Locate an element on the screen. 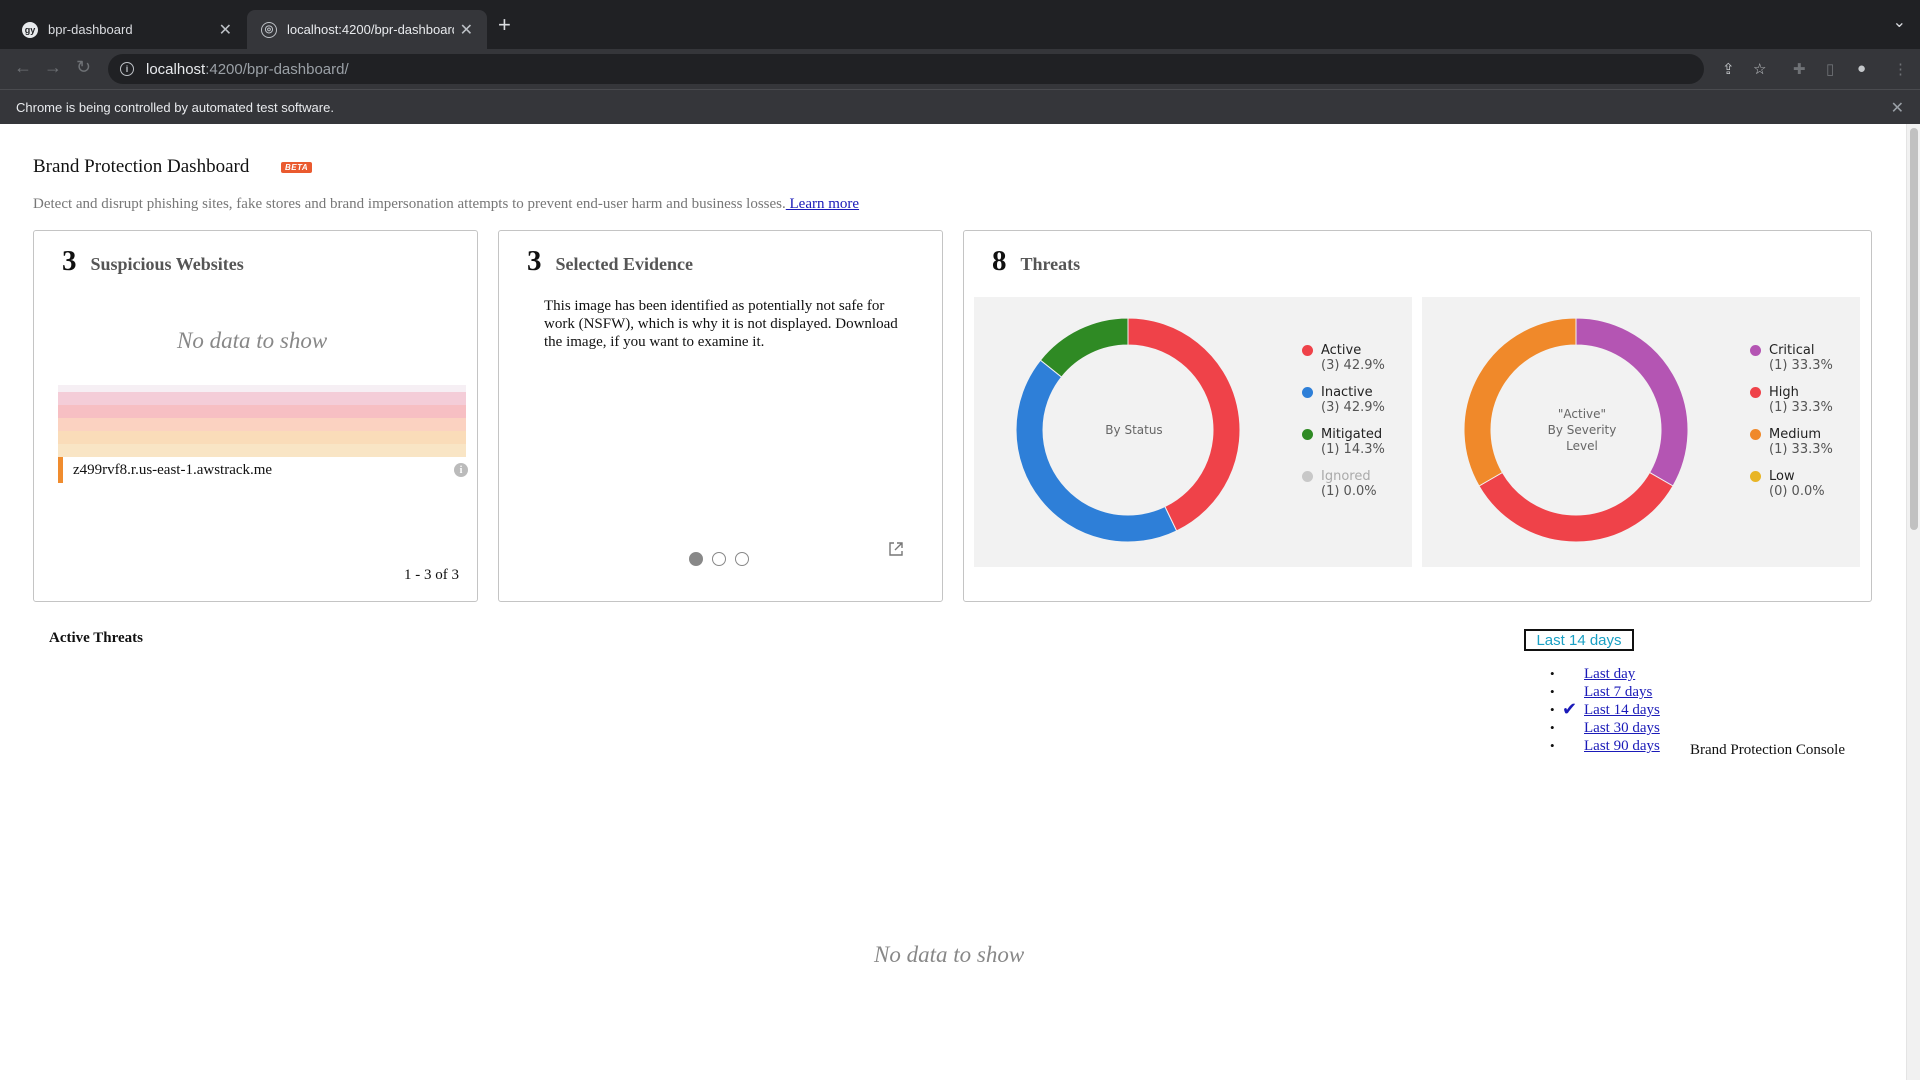 This screenshot has width=1920, height=1080. carousel-dots is located at coordinates (719, 559).